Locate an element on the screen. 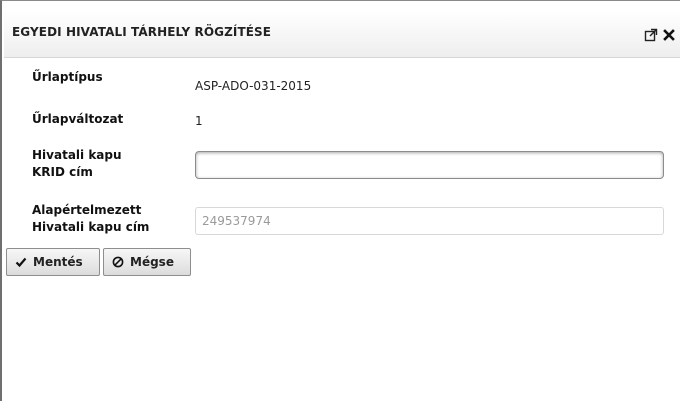  cancel-button-label: Mégse is located at coordinates (152, 262).